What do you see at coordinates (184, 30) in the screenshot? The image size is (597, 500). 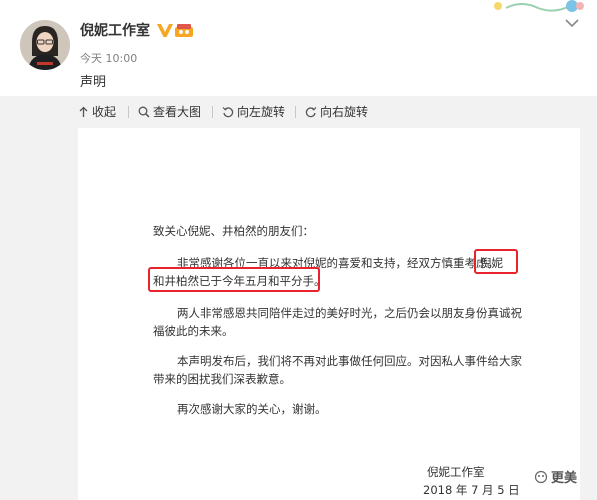 I see `vip-badge-icon` at bounding box center [184, 30].